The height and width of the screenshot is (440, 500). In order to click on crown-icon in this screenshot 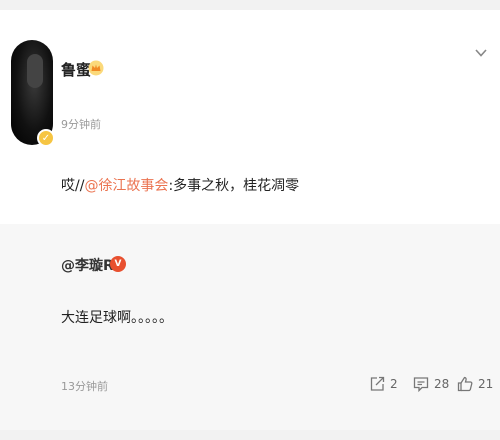, I will do `click(96, 68)`.